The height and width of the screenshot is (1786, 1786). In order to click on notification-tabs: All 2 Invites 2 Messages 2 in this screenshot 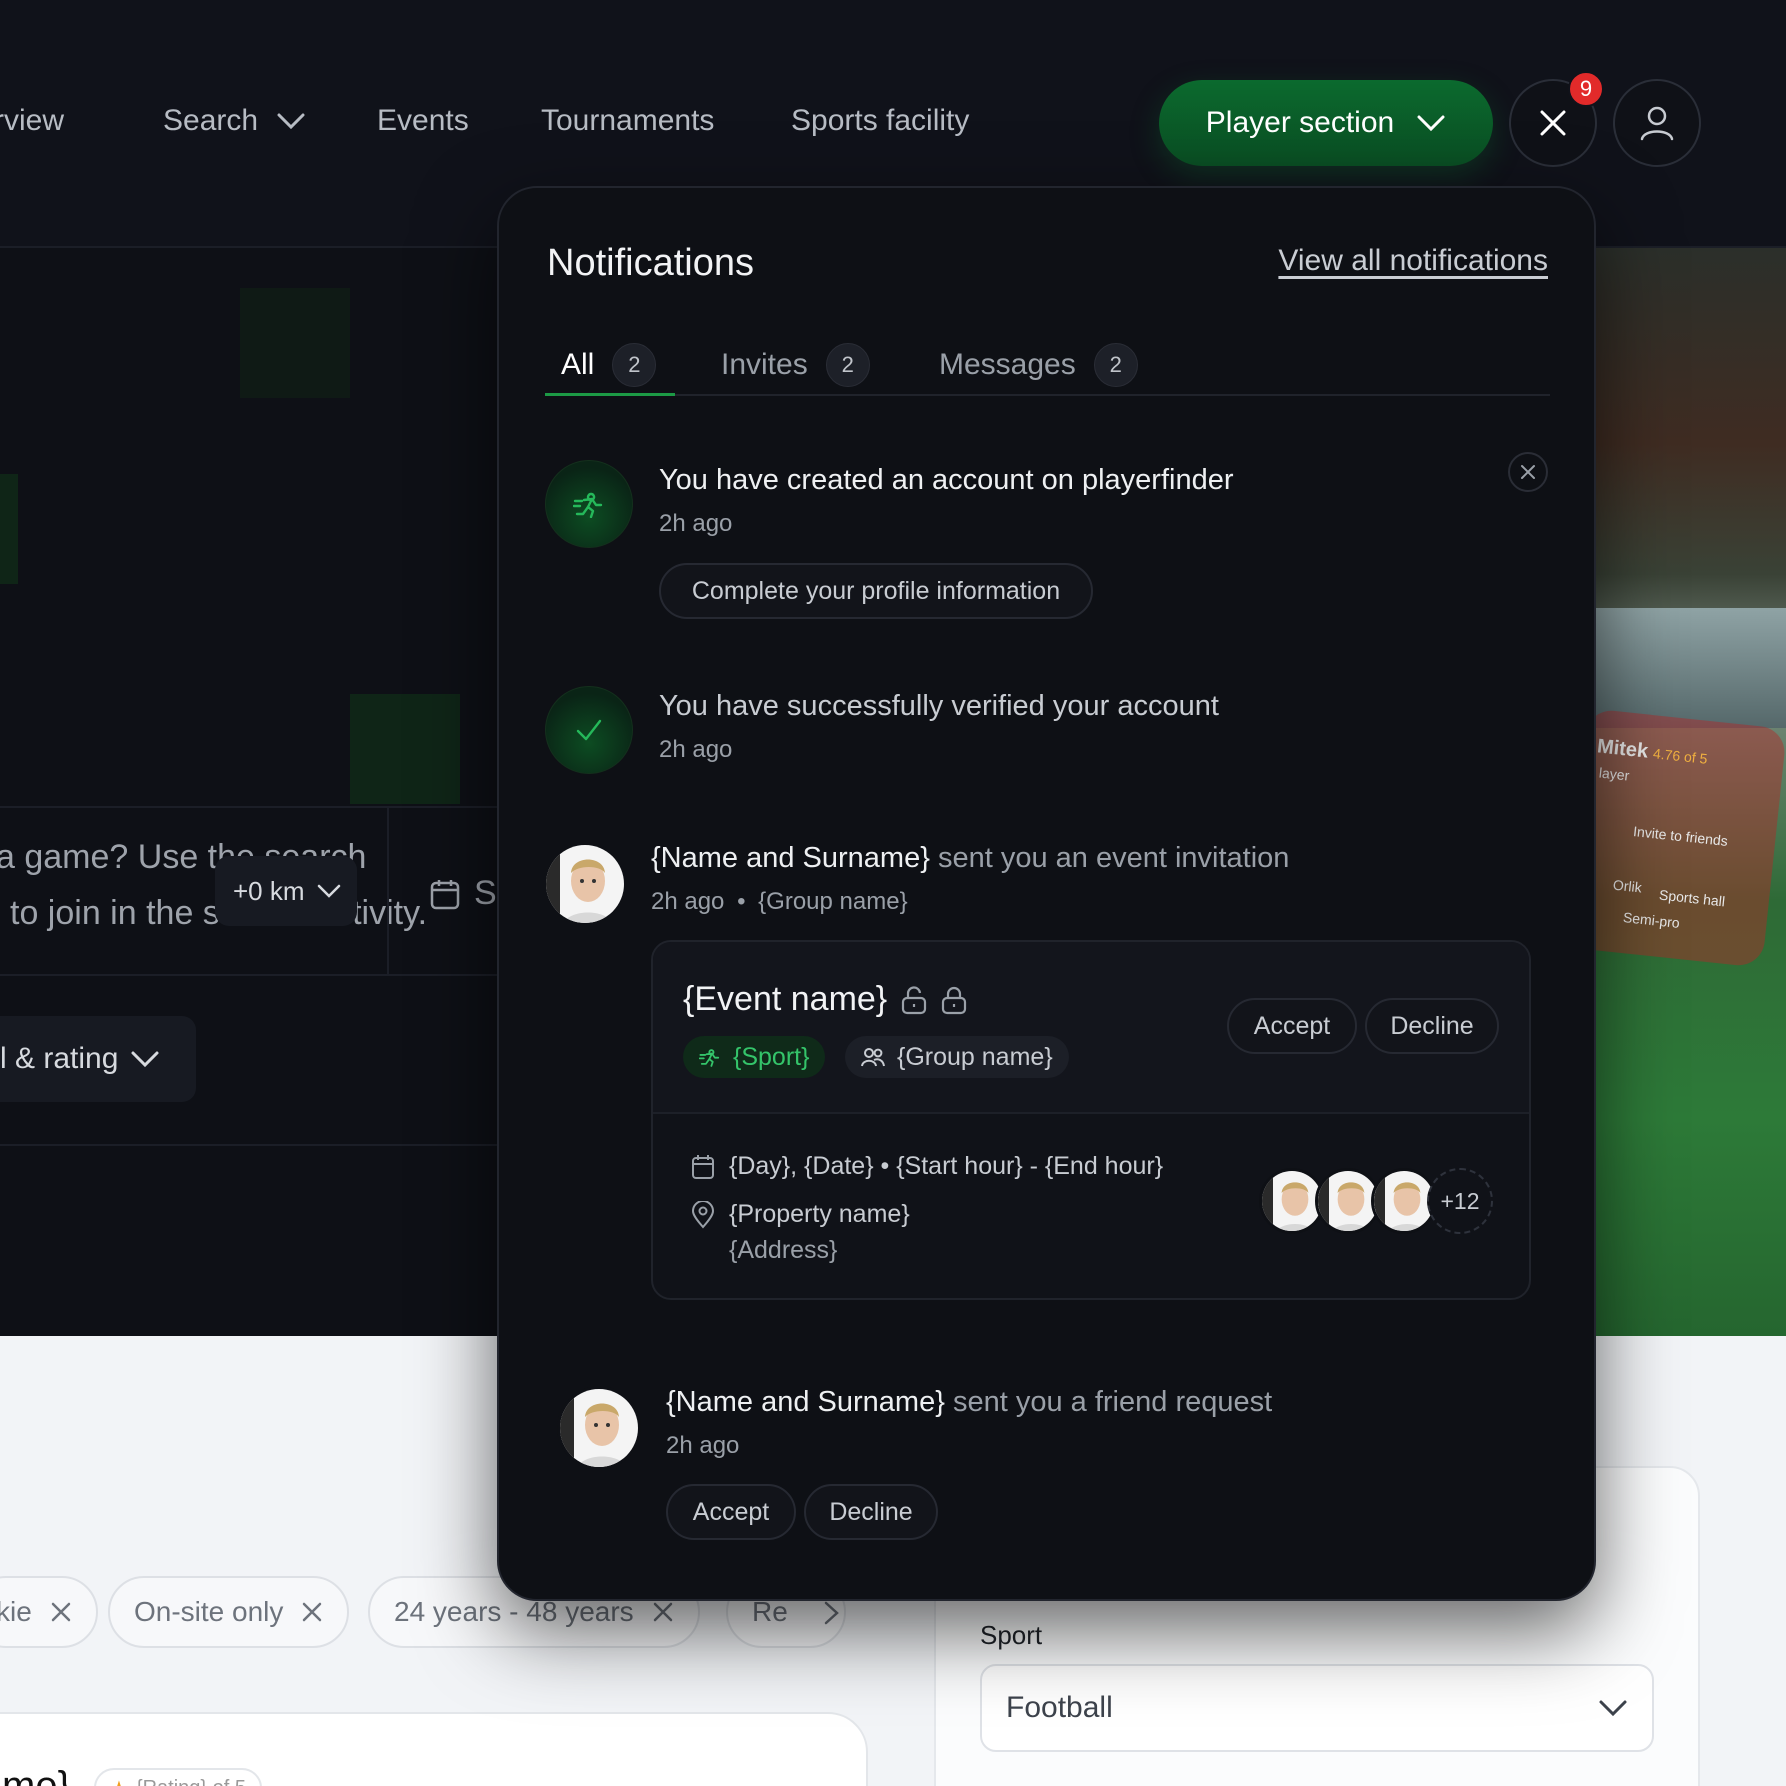, I will do `click(1047, 366)`.